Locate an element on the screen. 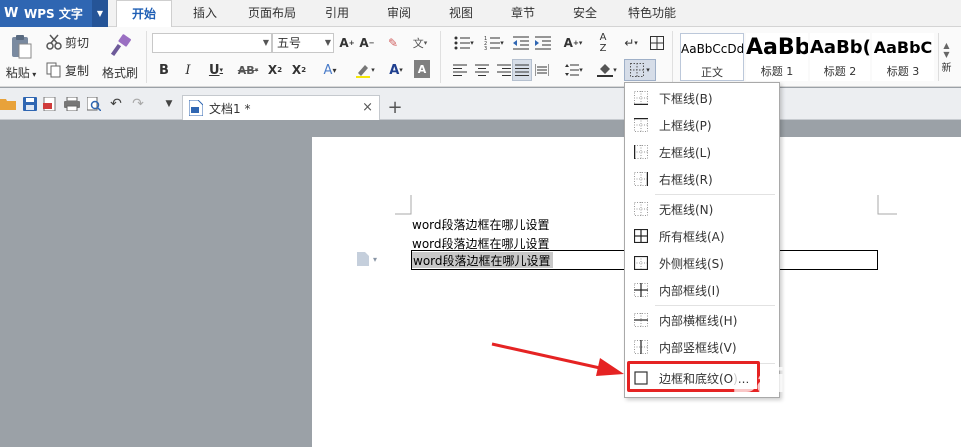 The width and height of the screenshot is (961, 447). grid-icon is located at coordinates (657, 43).